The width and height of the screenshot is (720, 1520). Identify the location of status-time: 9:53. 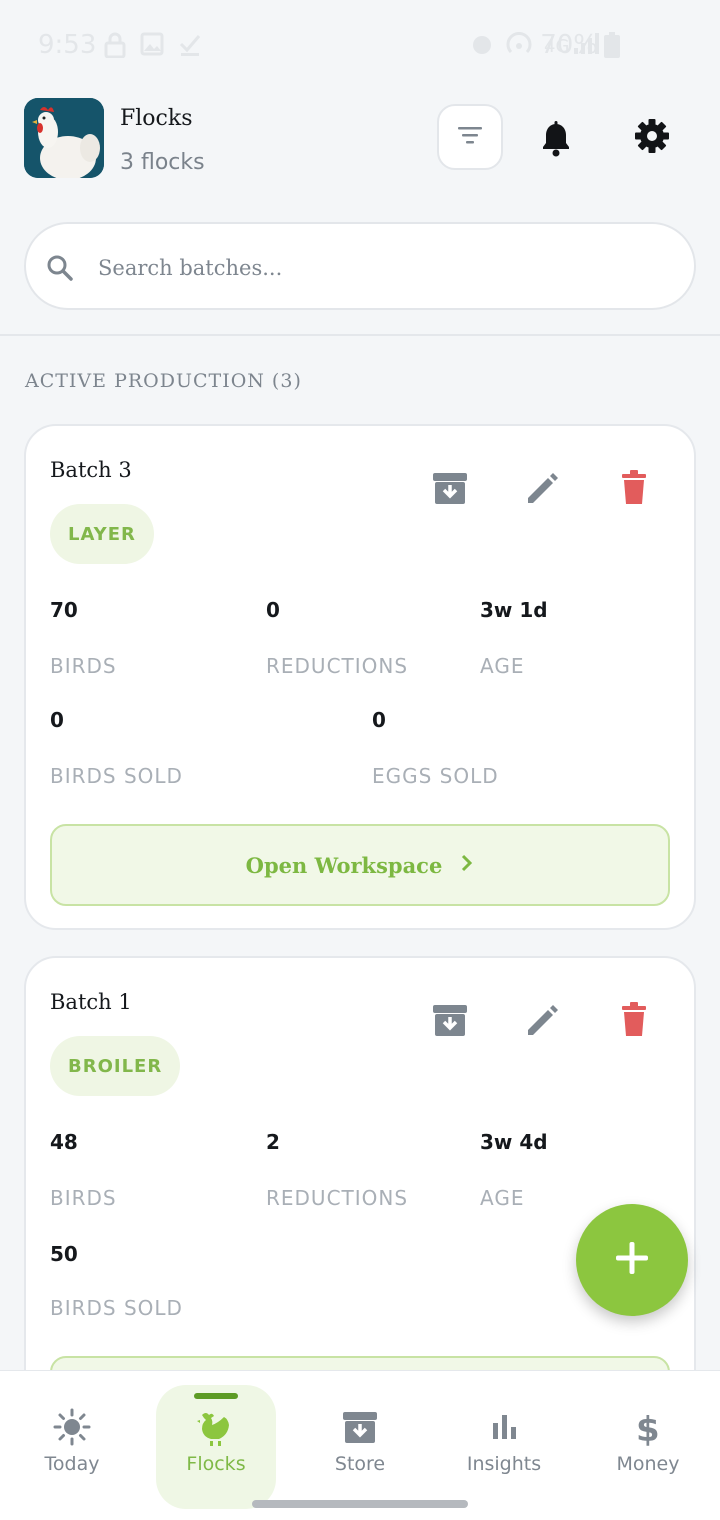
(67, 45).